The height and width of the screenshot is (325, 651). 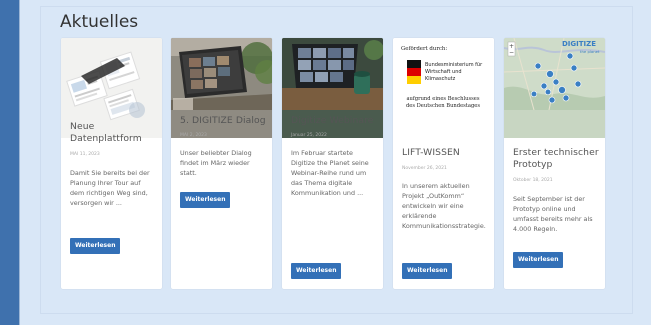 I want to click on video-call-image, so click(x=332, y=74).